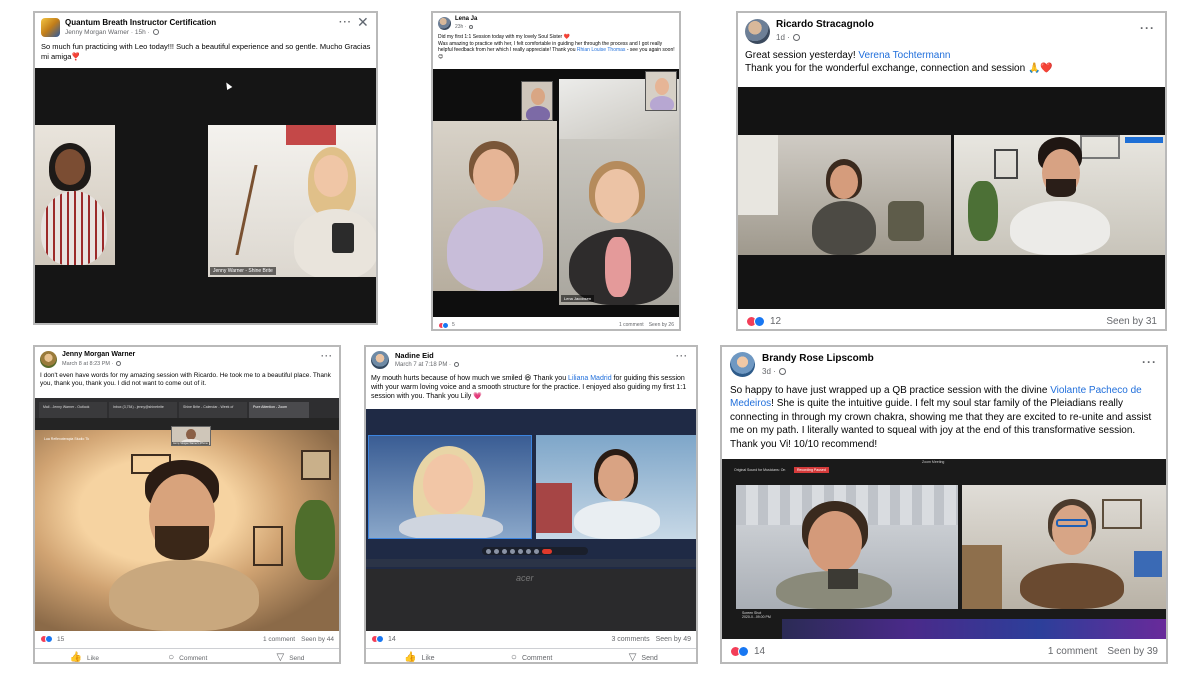 The width and height of the screenshot is (1200, 675). What do you see at coordinates (87, 364) in the screenshot?
I see `post-meta-text: March 8 at 8:23 PM ·` at bounding box center [87, 364].